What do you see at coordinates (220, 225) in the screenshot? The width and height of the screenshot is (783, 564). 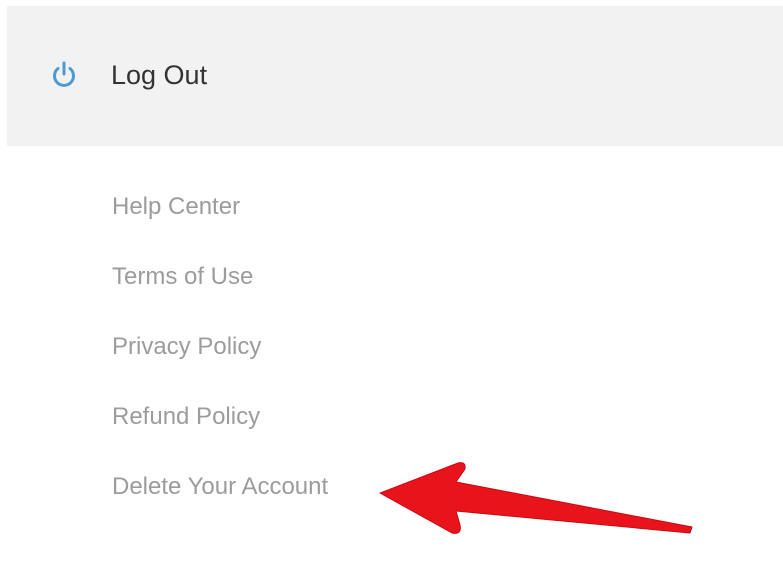 I see `list-item: Help Center` at bounding box center [220, 225].